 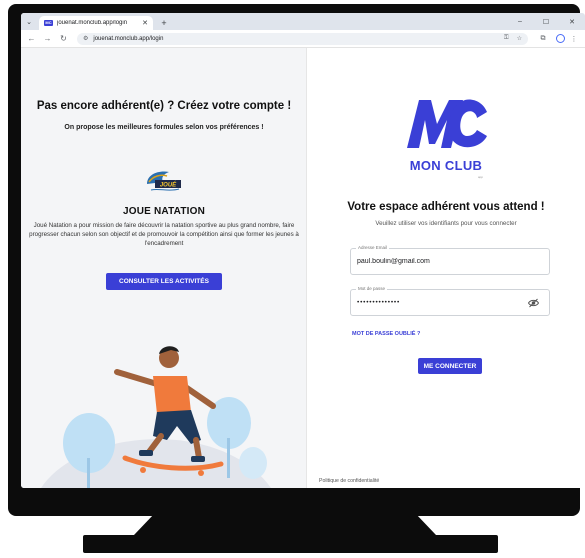 I want to click on profile-icon, so click(x=560, y=38).